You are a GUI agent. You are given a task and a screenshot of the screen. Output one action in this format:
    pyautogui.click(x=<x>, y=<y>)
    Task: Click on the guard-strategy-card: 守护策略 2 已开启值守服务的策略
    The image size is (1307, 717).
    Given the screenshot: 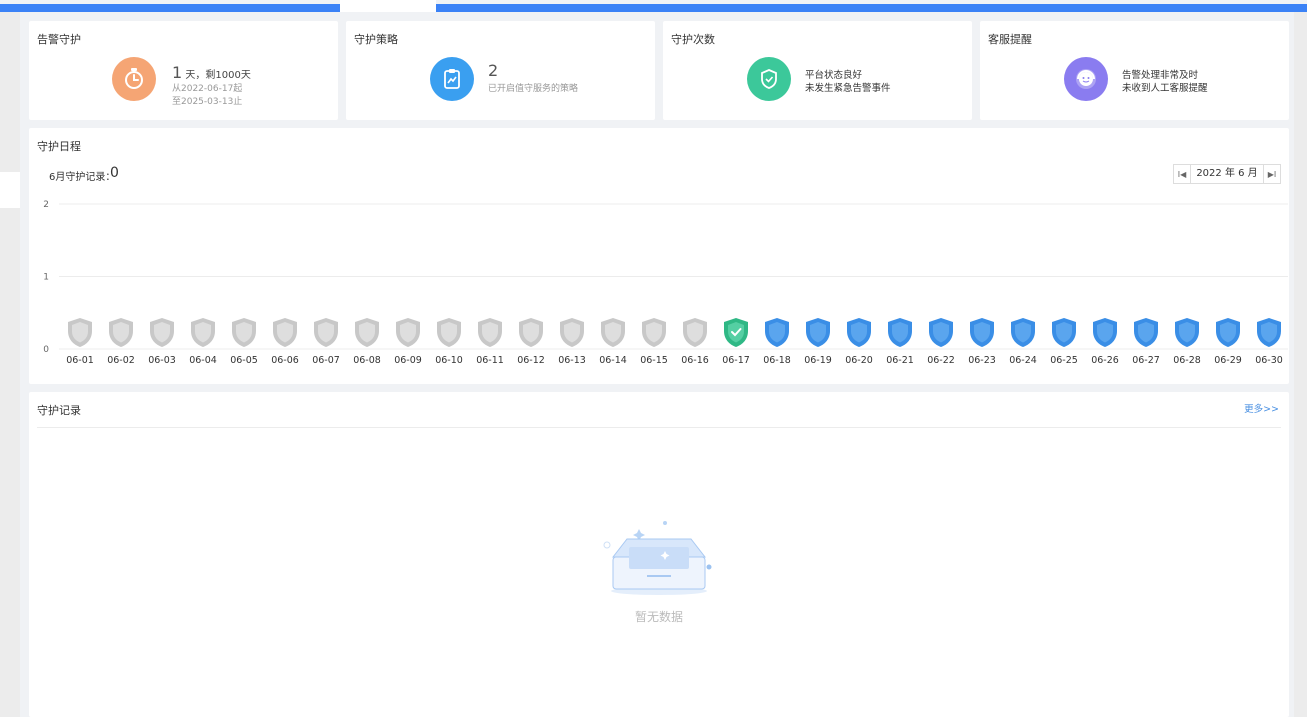 What is the action you would take?
    pyautogui.click(x=500, y=70)
    